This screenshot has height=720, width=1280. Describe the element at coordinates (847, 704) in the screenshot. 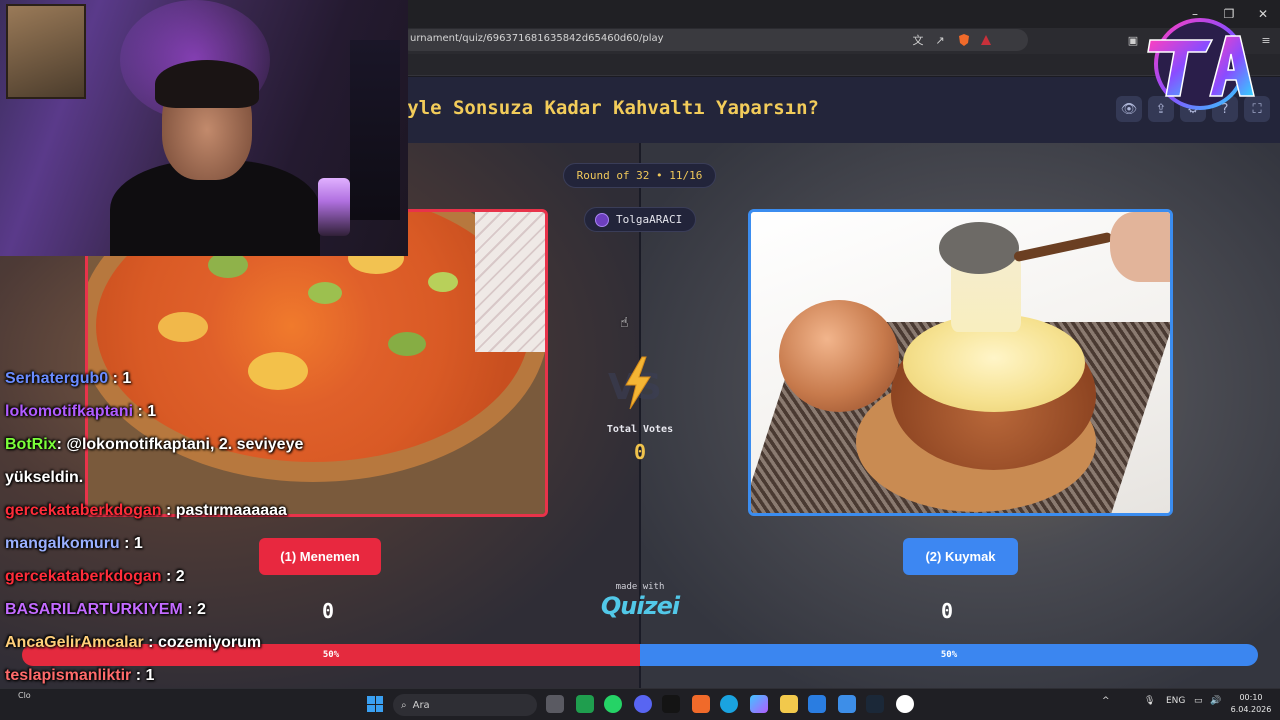

I see `store-icon` at that location.